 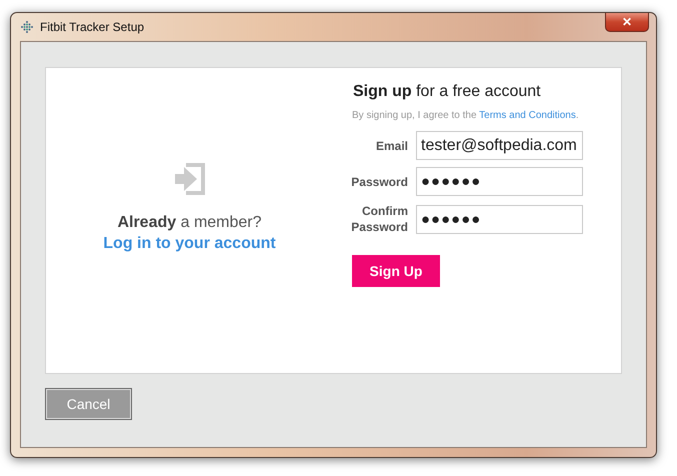 What do you see at coordinates (189, 223) in the screenshot?
I see `member-prompt: Already a member?` at bounding box center [189, 223].